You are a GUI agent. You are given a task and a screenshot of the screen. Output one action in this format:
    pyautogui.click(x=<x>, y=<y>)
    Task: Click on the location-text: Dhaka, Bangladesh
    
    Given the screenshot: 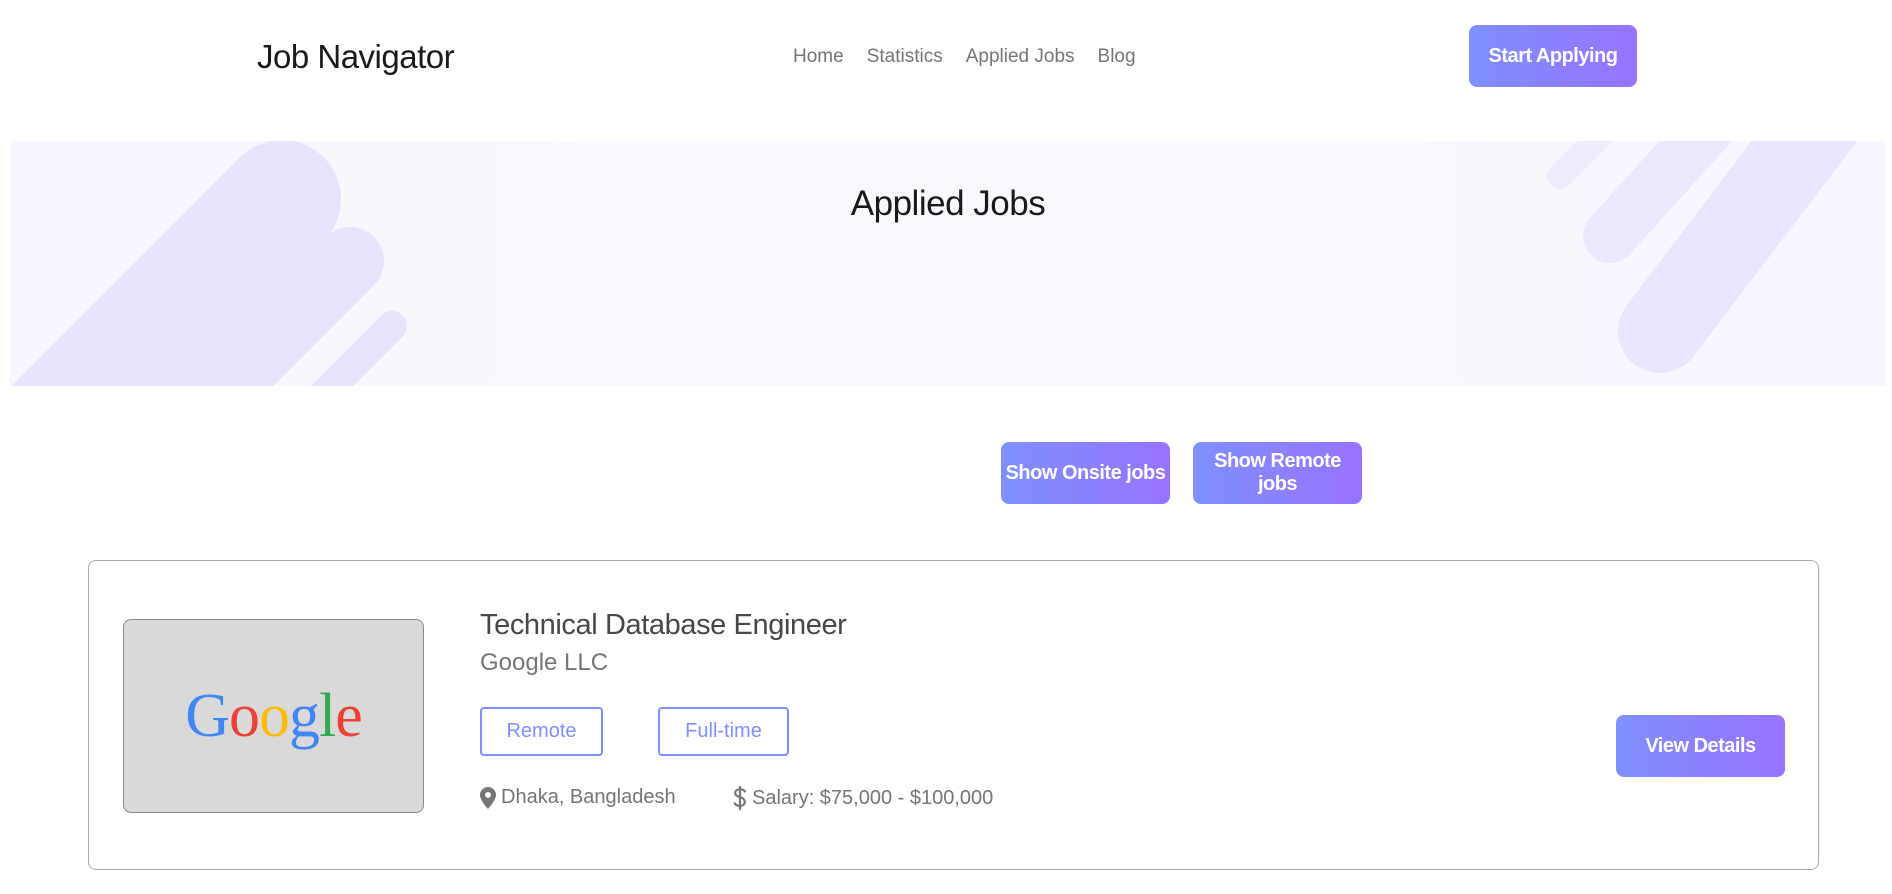 What is the action you would take?
    pyautogui.click(x=588, y=797)
    